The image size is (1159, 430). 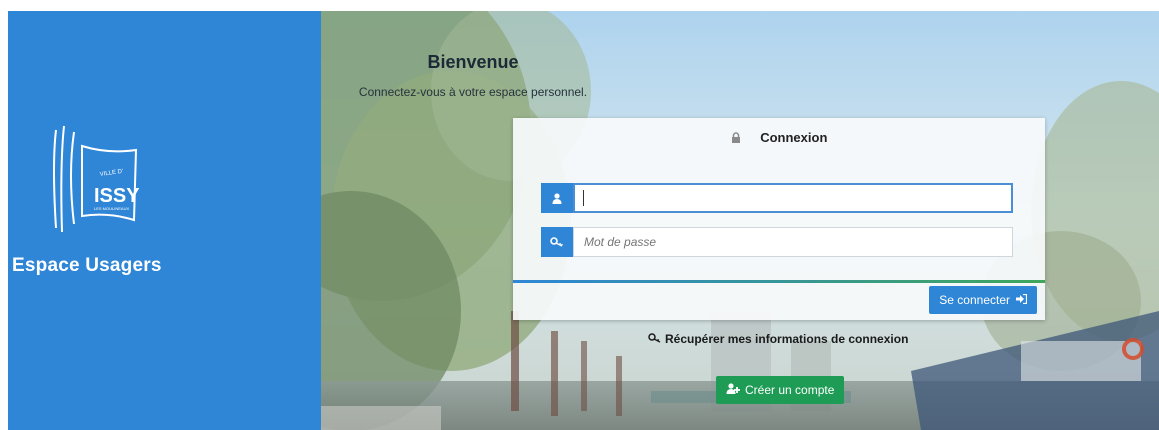 What do you see at coordinates (473, 92) in the screenshot?
I see `welcome-subtitle: Connectez-vous à votre espace personnel.` at bounding box center [473, 92].